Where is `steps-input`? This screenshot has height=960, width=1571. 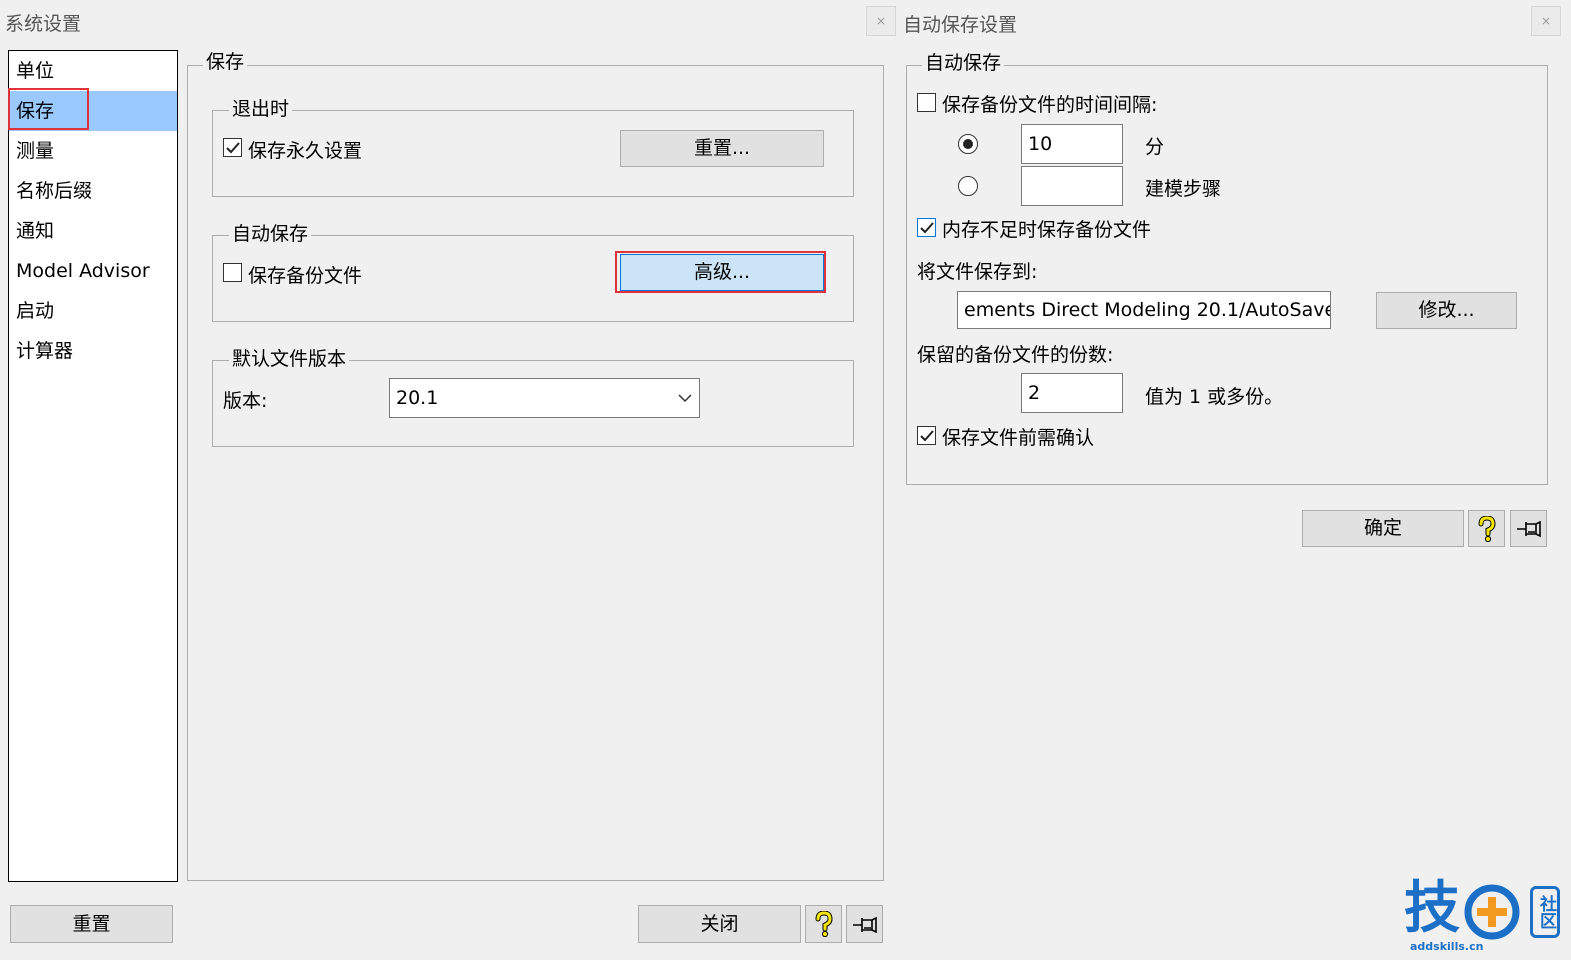
steps-input is located at coordinates (1072, 186).